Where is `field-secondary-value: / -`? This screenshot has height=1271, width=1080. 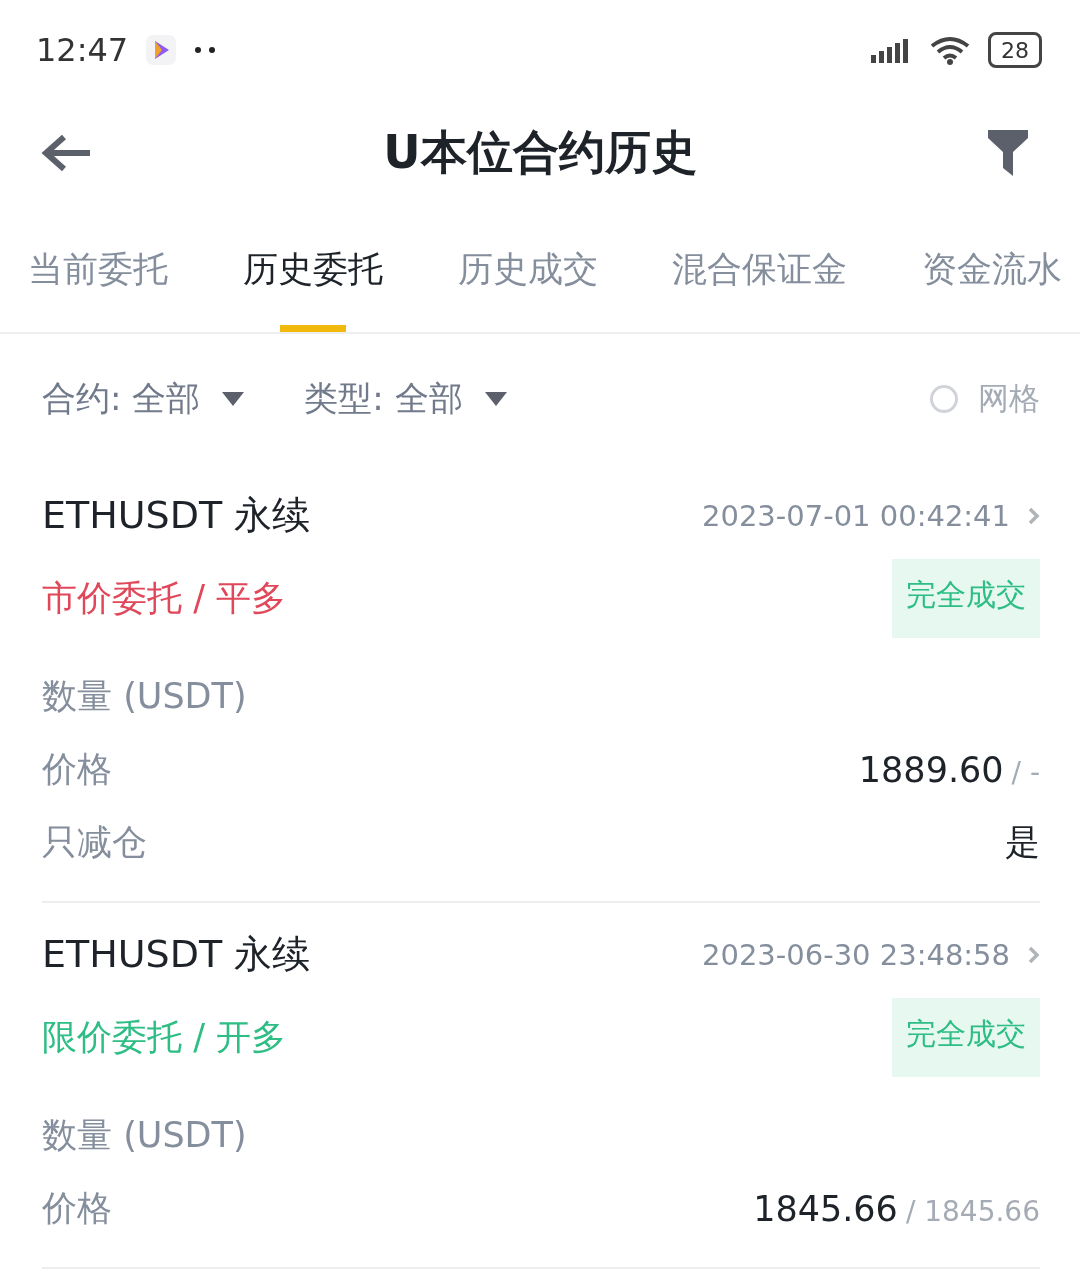 field-secondary-value: / - is located at coordinates (1025, 772).